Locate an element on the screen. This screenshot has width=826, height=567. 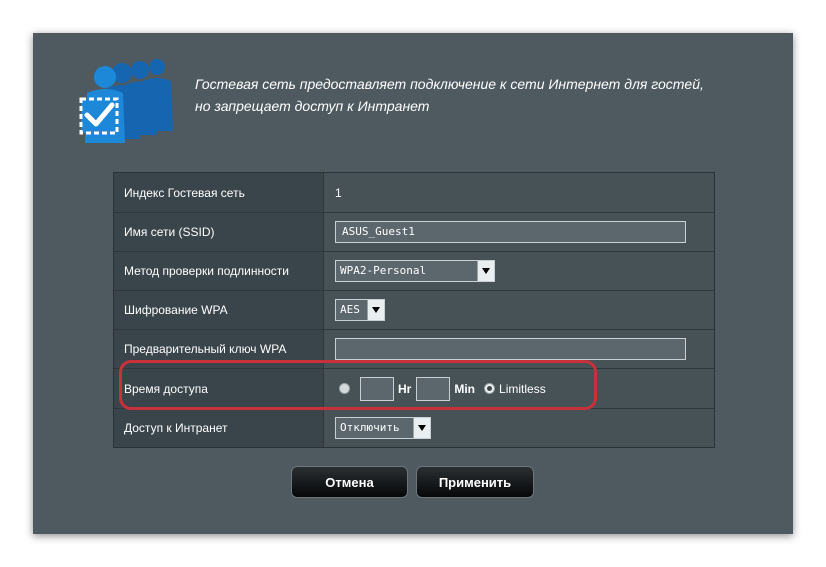
row-encryption: Шифрование WPA AES is located at coordinates (414, 310).